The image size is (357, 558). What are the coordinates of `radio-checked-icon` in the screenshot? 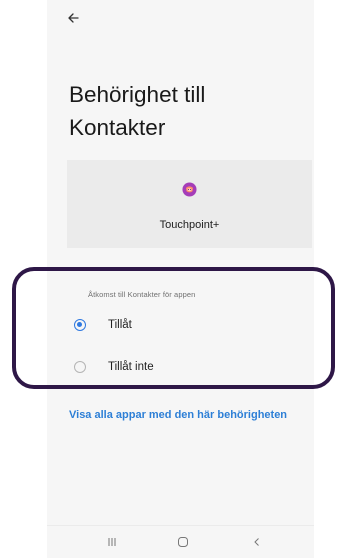 It's located at (80, 325).